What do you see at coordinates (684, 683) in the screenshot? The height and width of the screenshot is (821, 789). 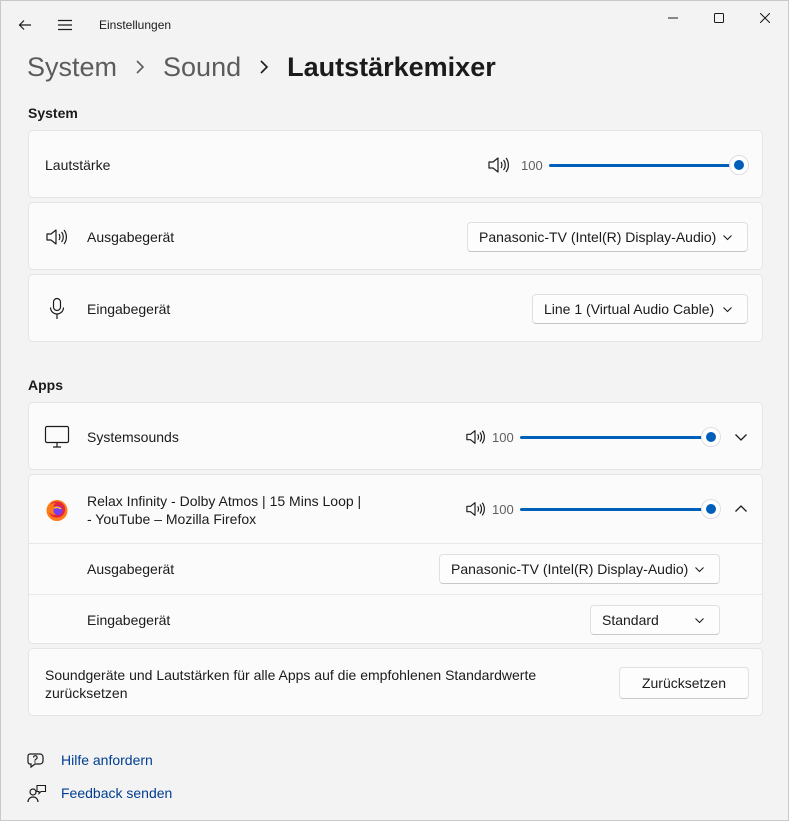 I see `reset-button: Zurücksetzen` at bounding box center [684, 683].